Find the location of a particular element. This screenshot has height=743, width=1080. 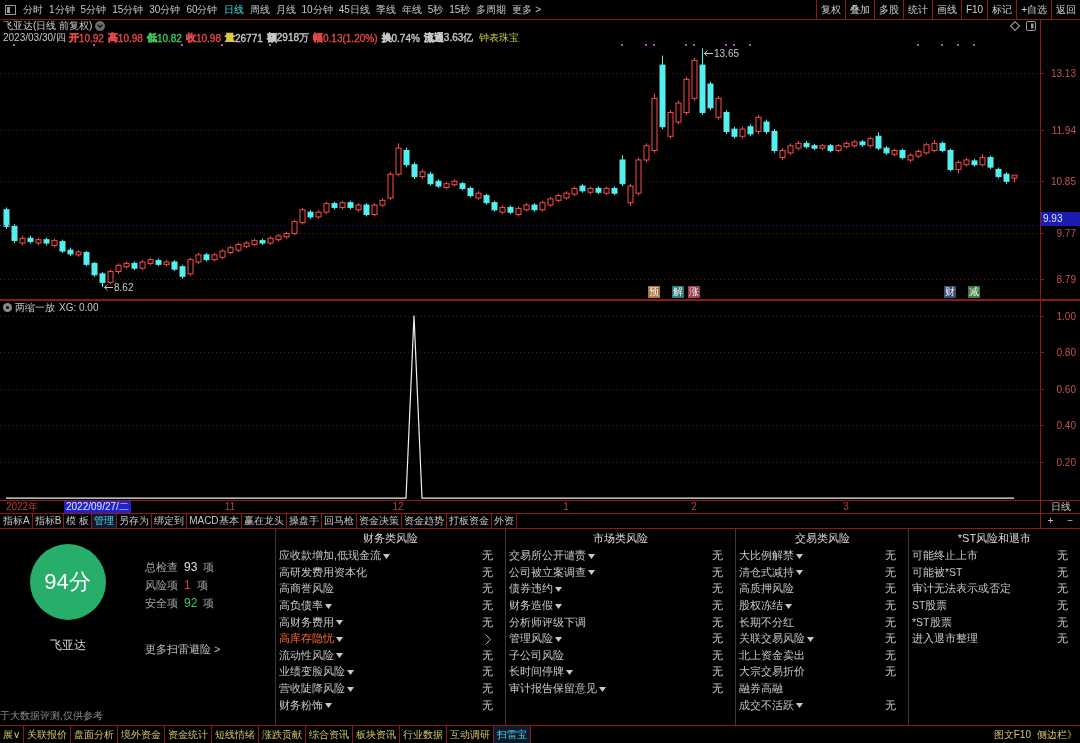

tool-button: 画线 is located at coordinates (946, 9).